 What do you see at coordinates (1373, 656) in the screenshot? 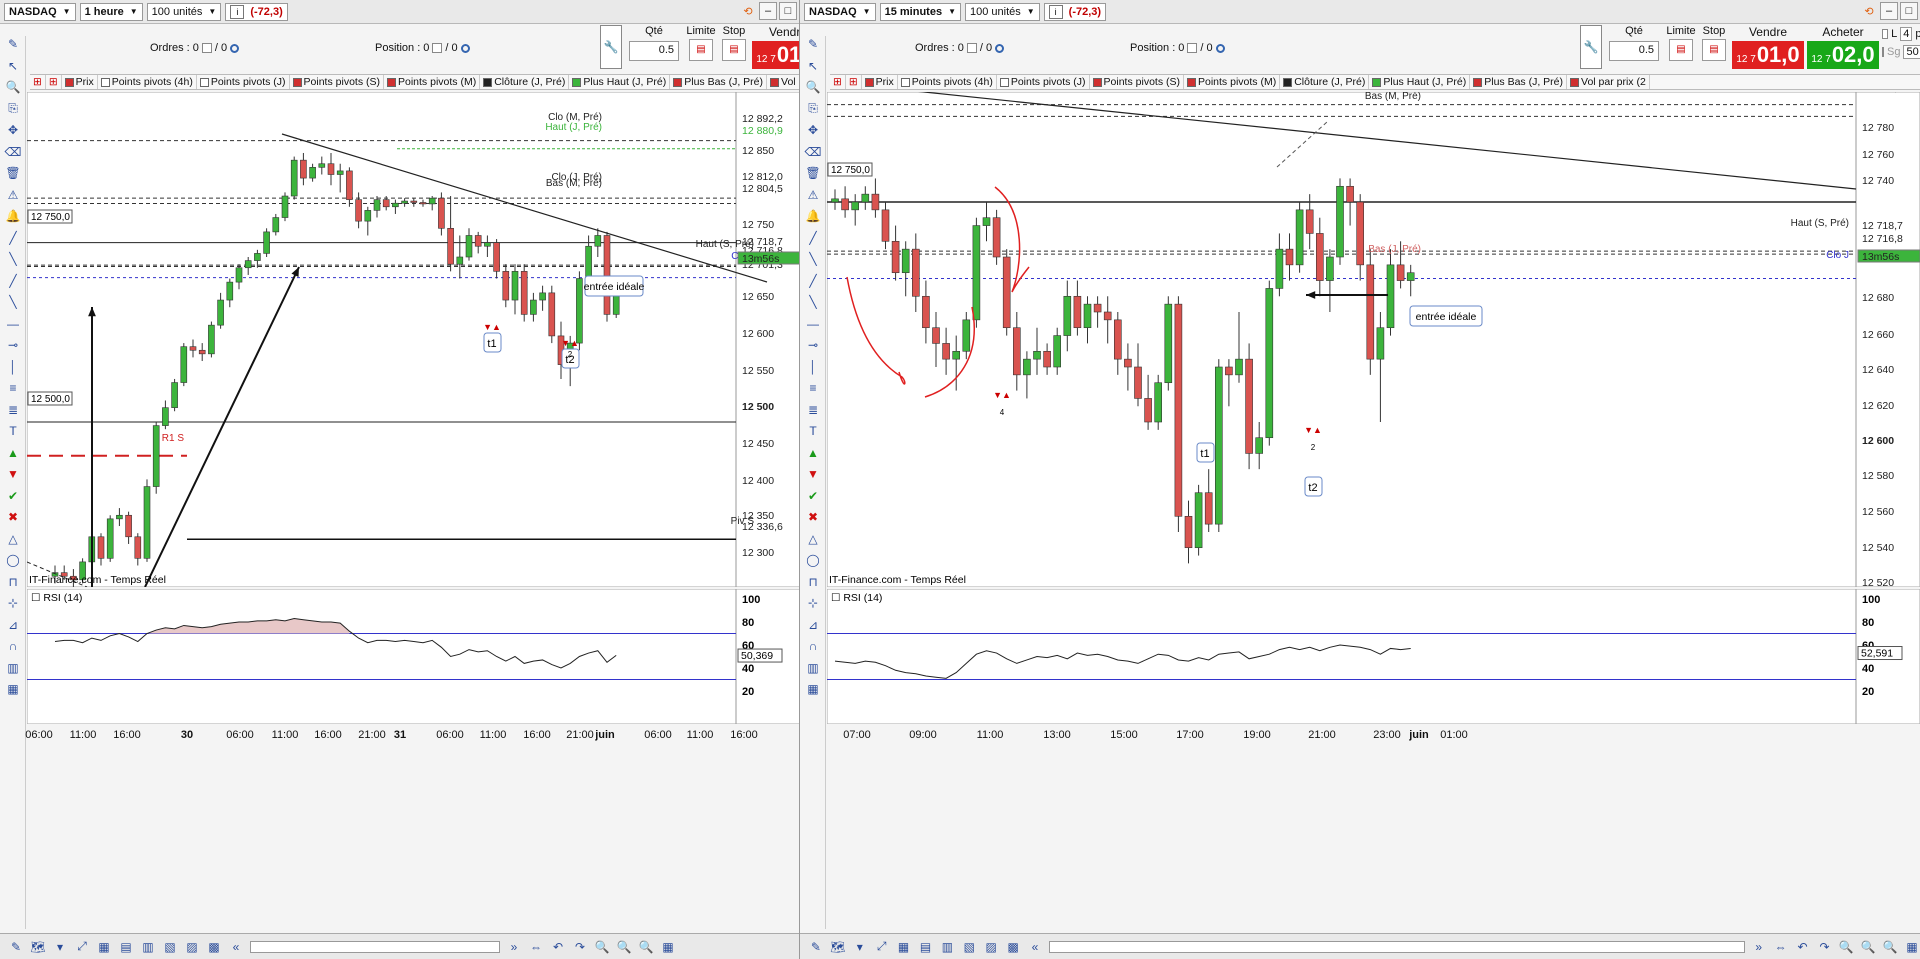
I see `rsi-chart: ☐ RSI (14) 1008060402052,591` at bounding box center [1373, 656].